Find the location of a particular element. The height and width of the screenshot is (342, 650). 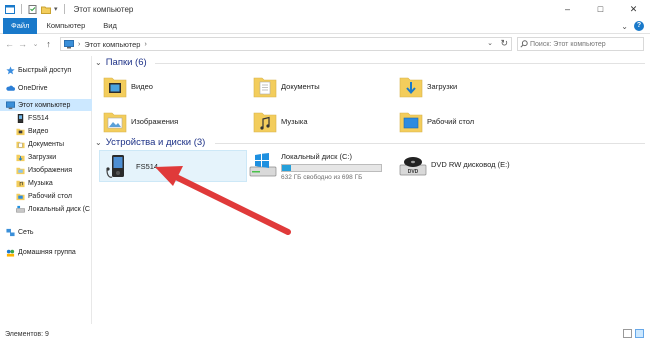

maximize-button: □ is located at coordinates (600, 9).